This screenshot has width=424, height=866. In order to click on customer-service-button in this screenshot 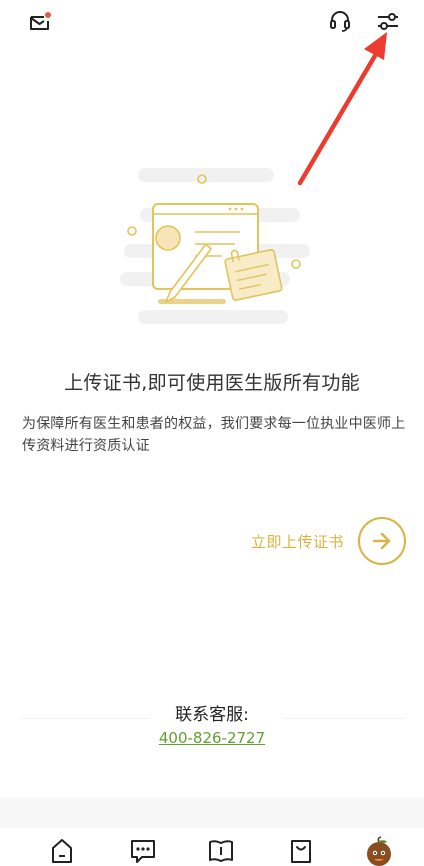, I will do `click(340, 21)`.